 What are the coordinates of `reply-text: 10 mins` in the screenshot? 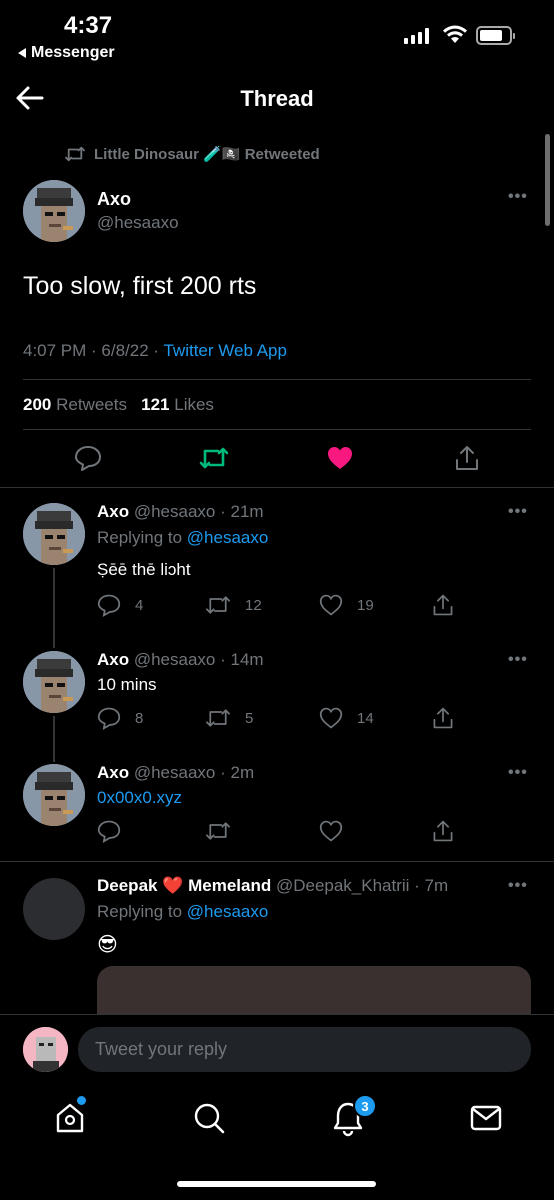 It's located at (127, 684).